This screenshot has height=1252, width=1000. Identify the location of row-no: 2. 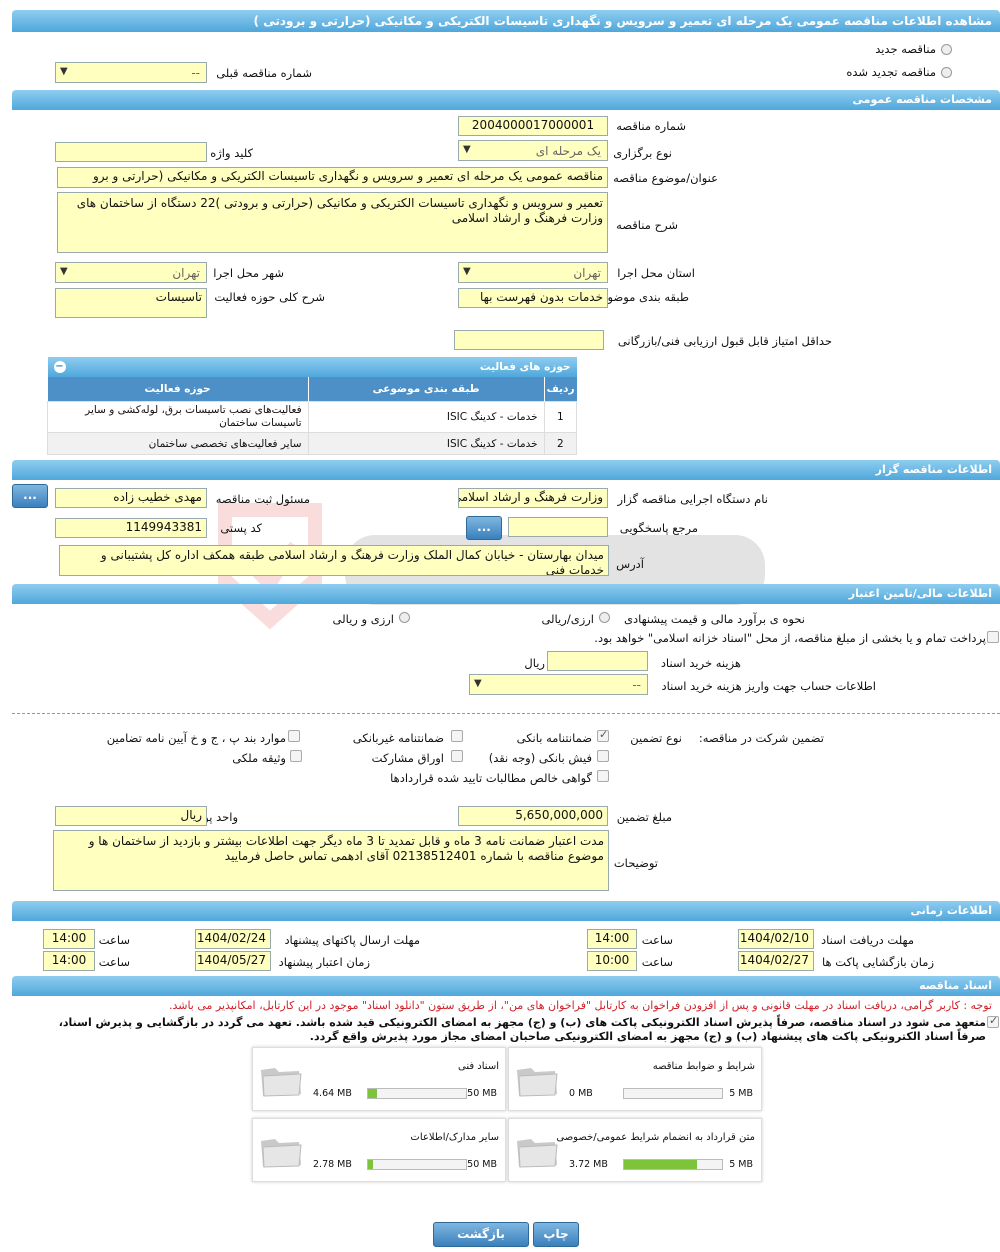
(560, 443).